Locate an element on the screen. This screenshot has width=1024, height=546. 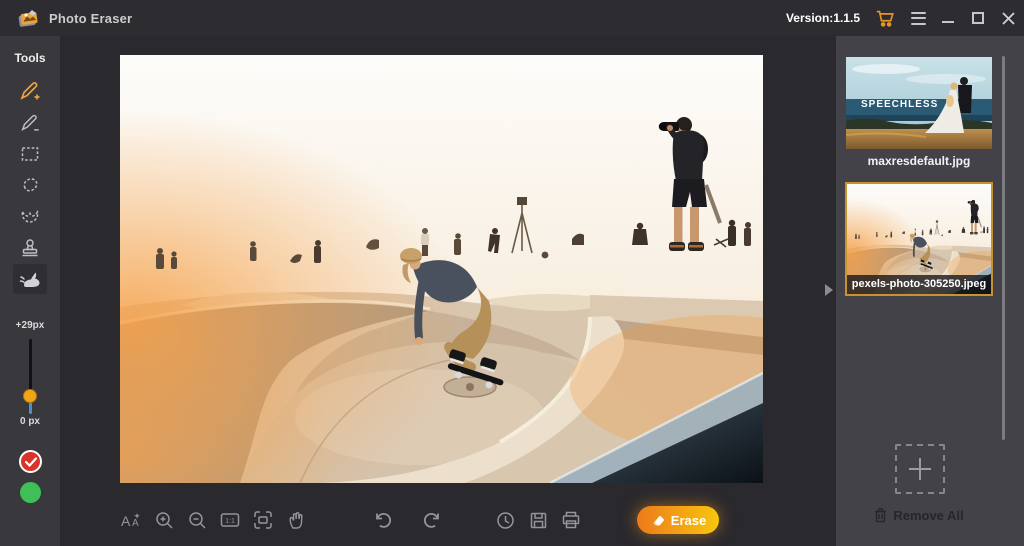
status-green-button is located at coordinates (30, 492).